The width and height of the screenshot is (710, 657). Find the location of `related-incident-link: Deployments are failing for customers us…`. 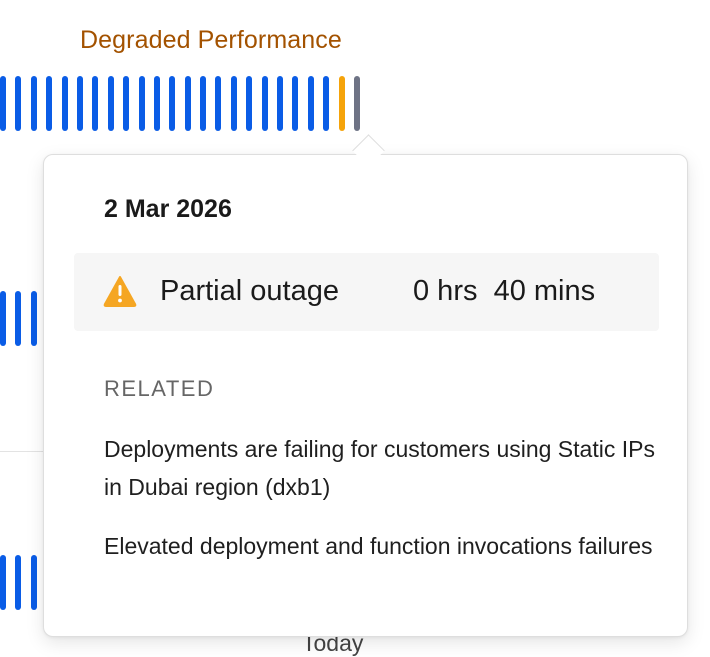

related-incident-link: Deployments are failing for customers us… is located at coordinates (389, 468).